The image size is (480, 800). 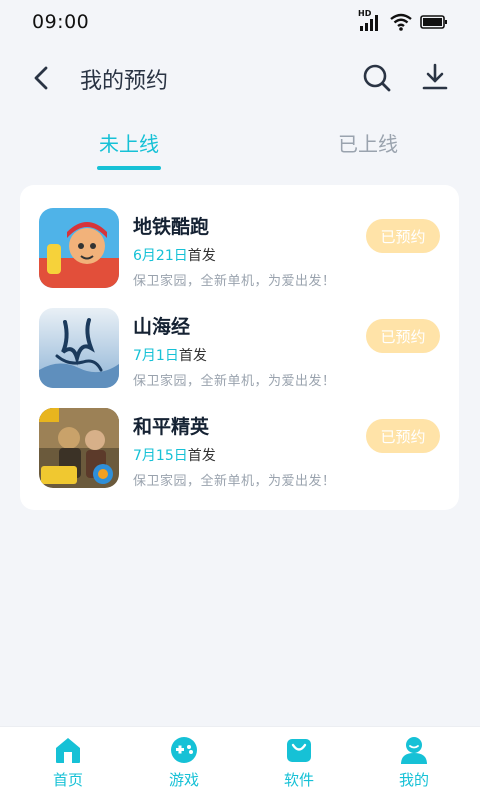 What do you see at coordinates (239, 453) in the screenshot?
I see `list-item: 和平精英 7月15日首发 保卫家园，全新单机，为爱出发！ 已预约` at bounding box center [239, 453].